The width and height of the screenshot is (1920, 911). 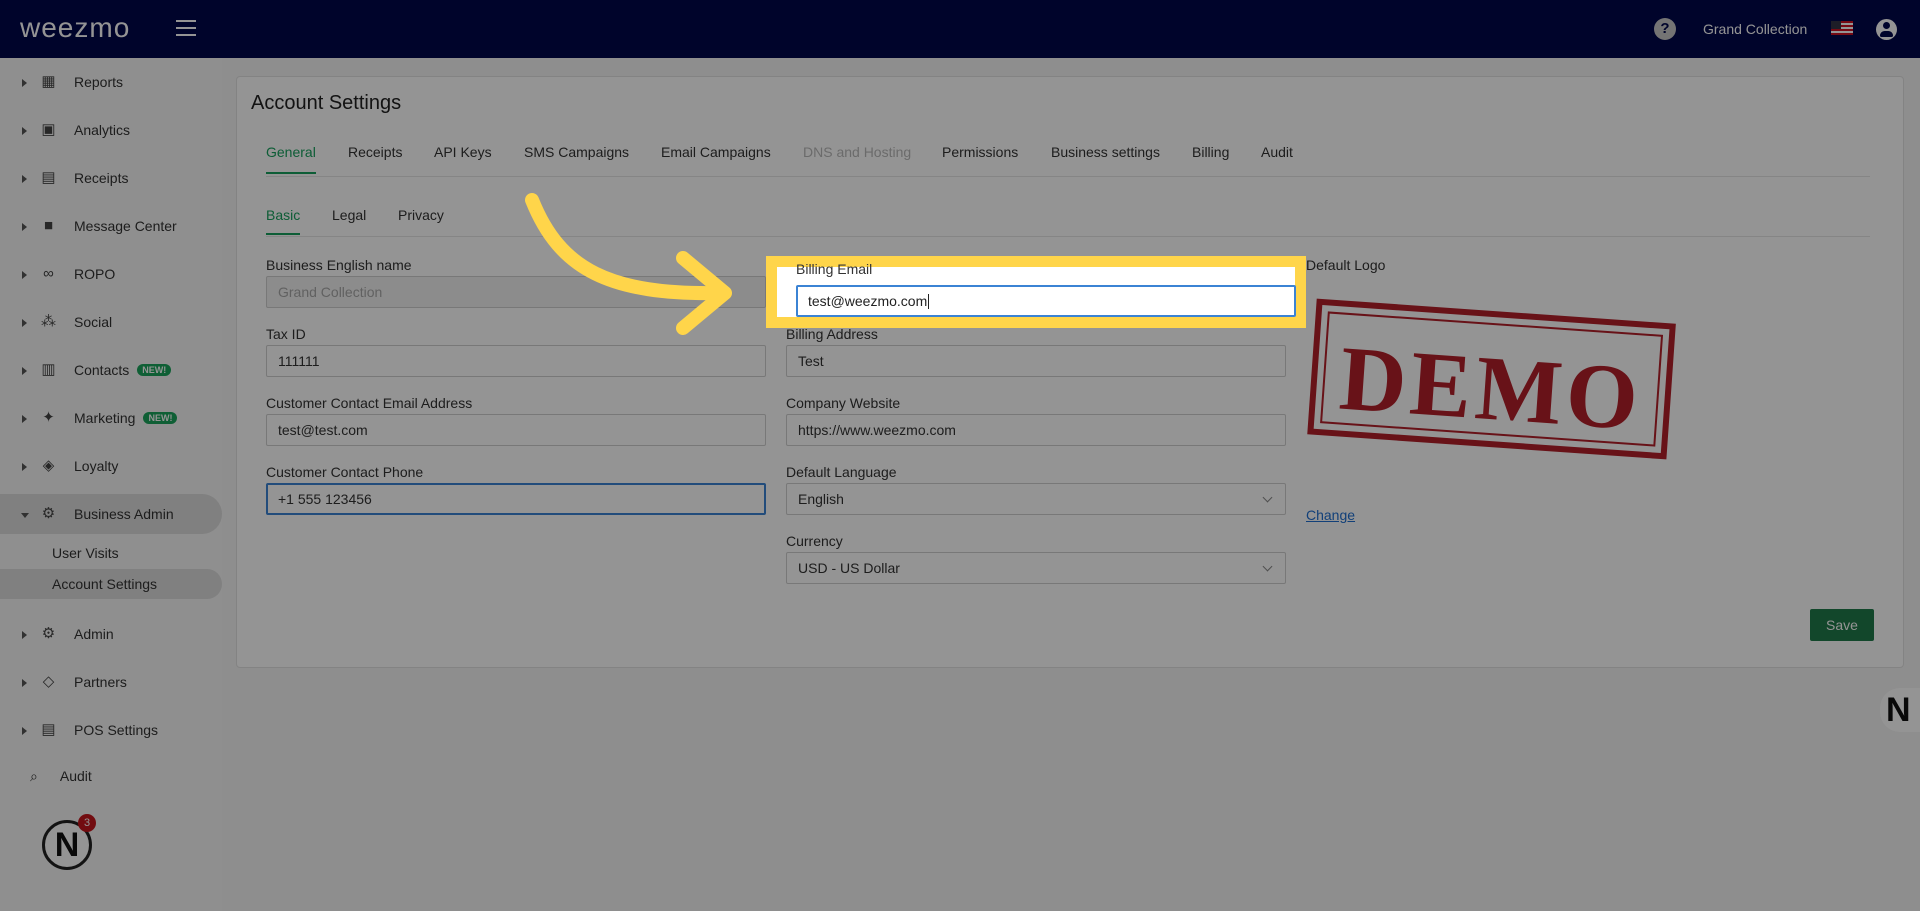 I want to click on billing-email-value: test@weezmo.com, so click(x=868, y=301).